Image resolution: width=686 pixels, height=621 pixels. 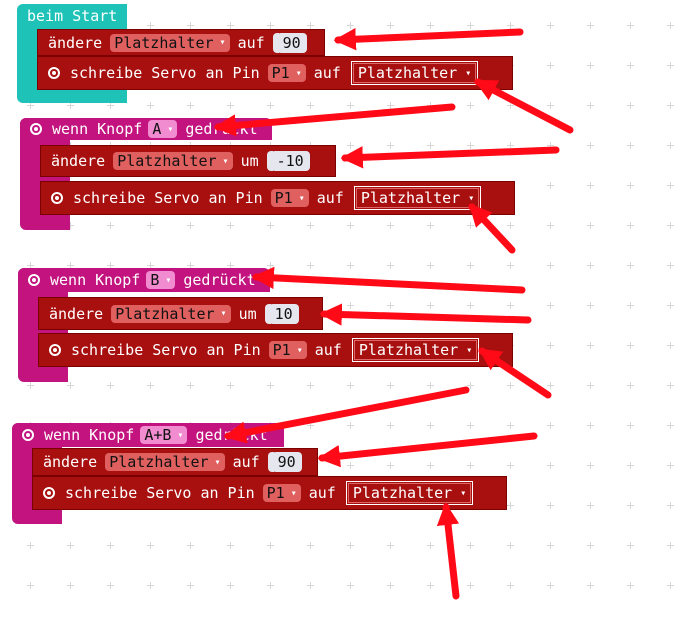 What do you see at coordinates (450, 157) in the screenshot?
I see `arrow-a-value` at bounding box center [450, 157].